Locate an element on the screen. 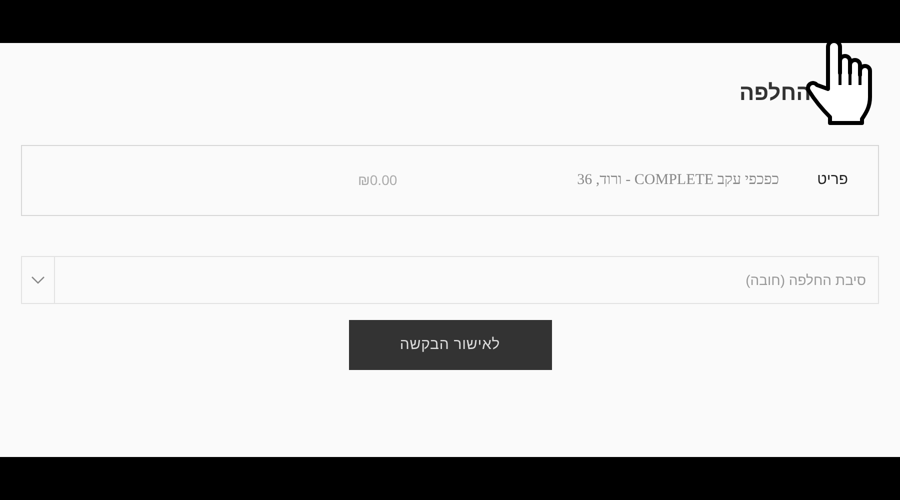 The height and width of the screenshot is (500, 900). select-placeholder: סיבת החלפה (חובה) is located at coordinates (805, 280).